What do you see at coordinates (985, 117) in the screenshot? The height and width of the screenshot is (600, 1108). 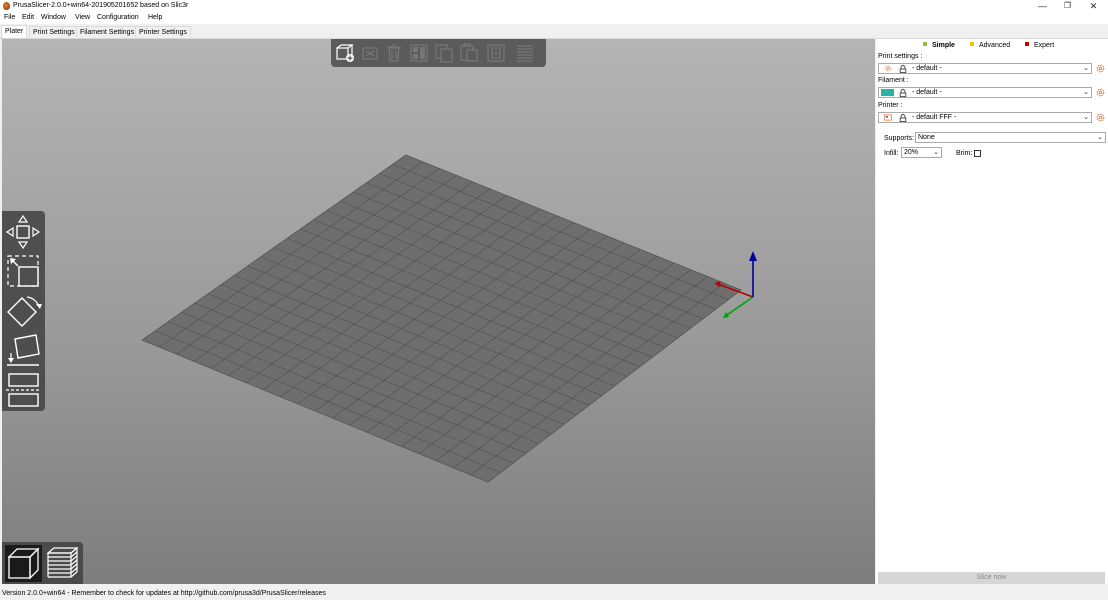 I see `printer-combo: - default FFF - ⌄` at bounding box center [985, 117].